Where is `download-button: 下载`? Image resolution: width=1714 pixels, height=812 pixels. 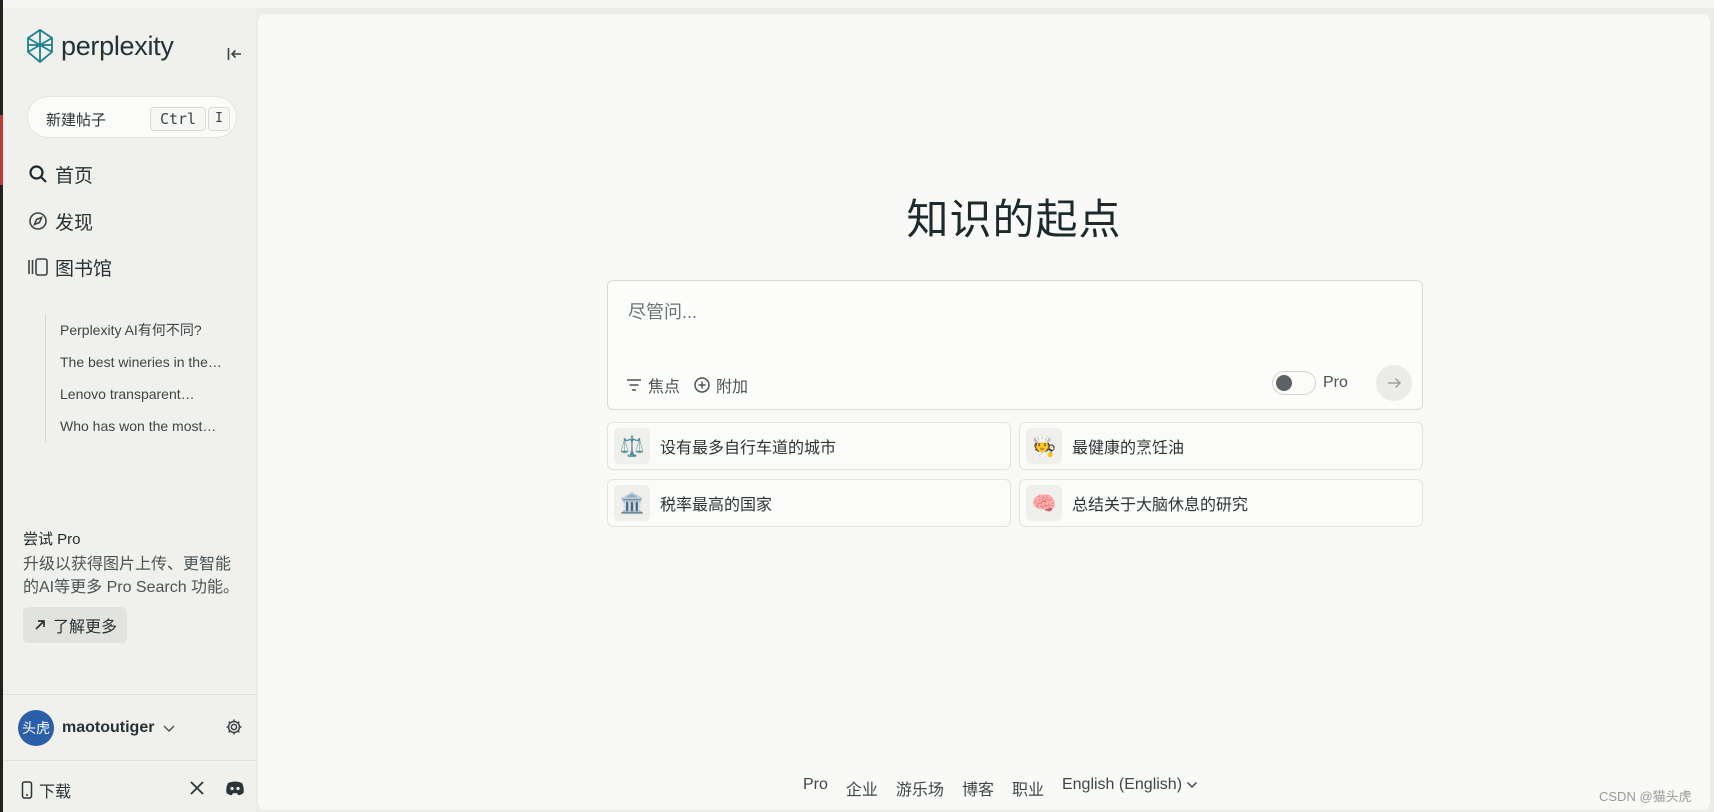
download-button: 下载 is located at coordinates (46, 790).